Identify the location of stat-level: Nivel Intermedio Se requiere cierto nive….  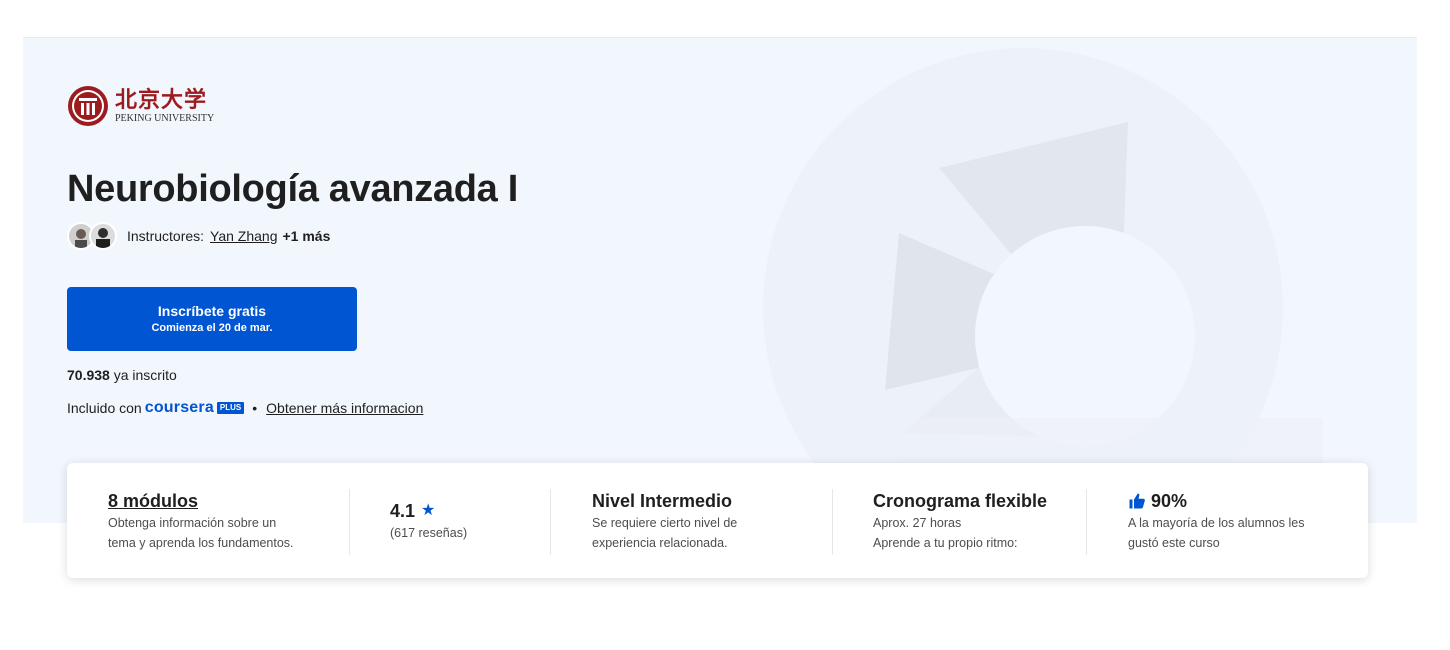
(664, 521).